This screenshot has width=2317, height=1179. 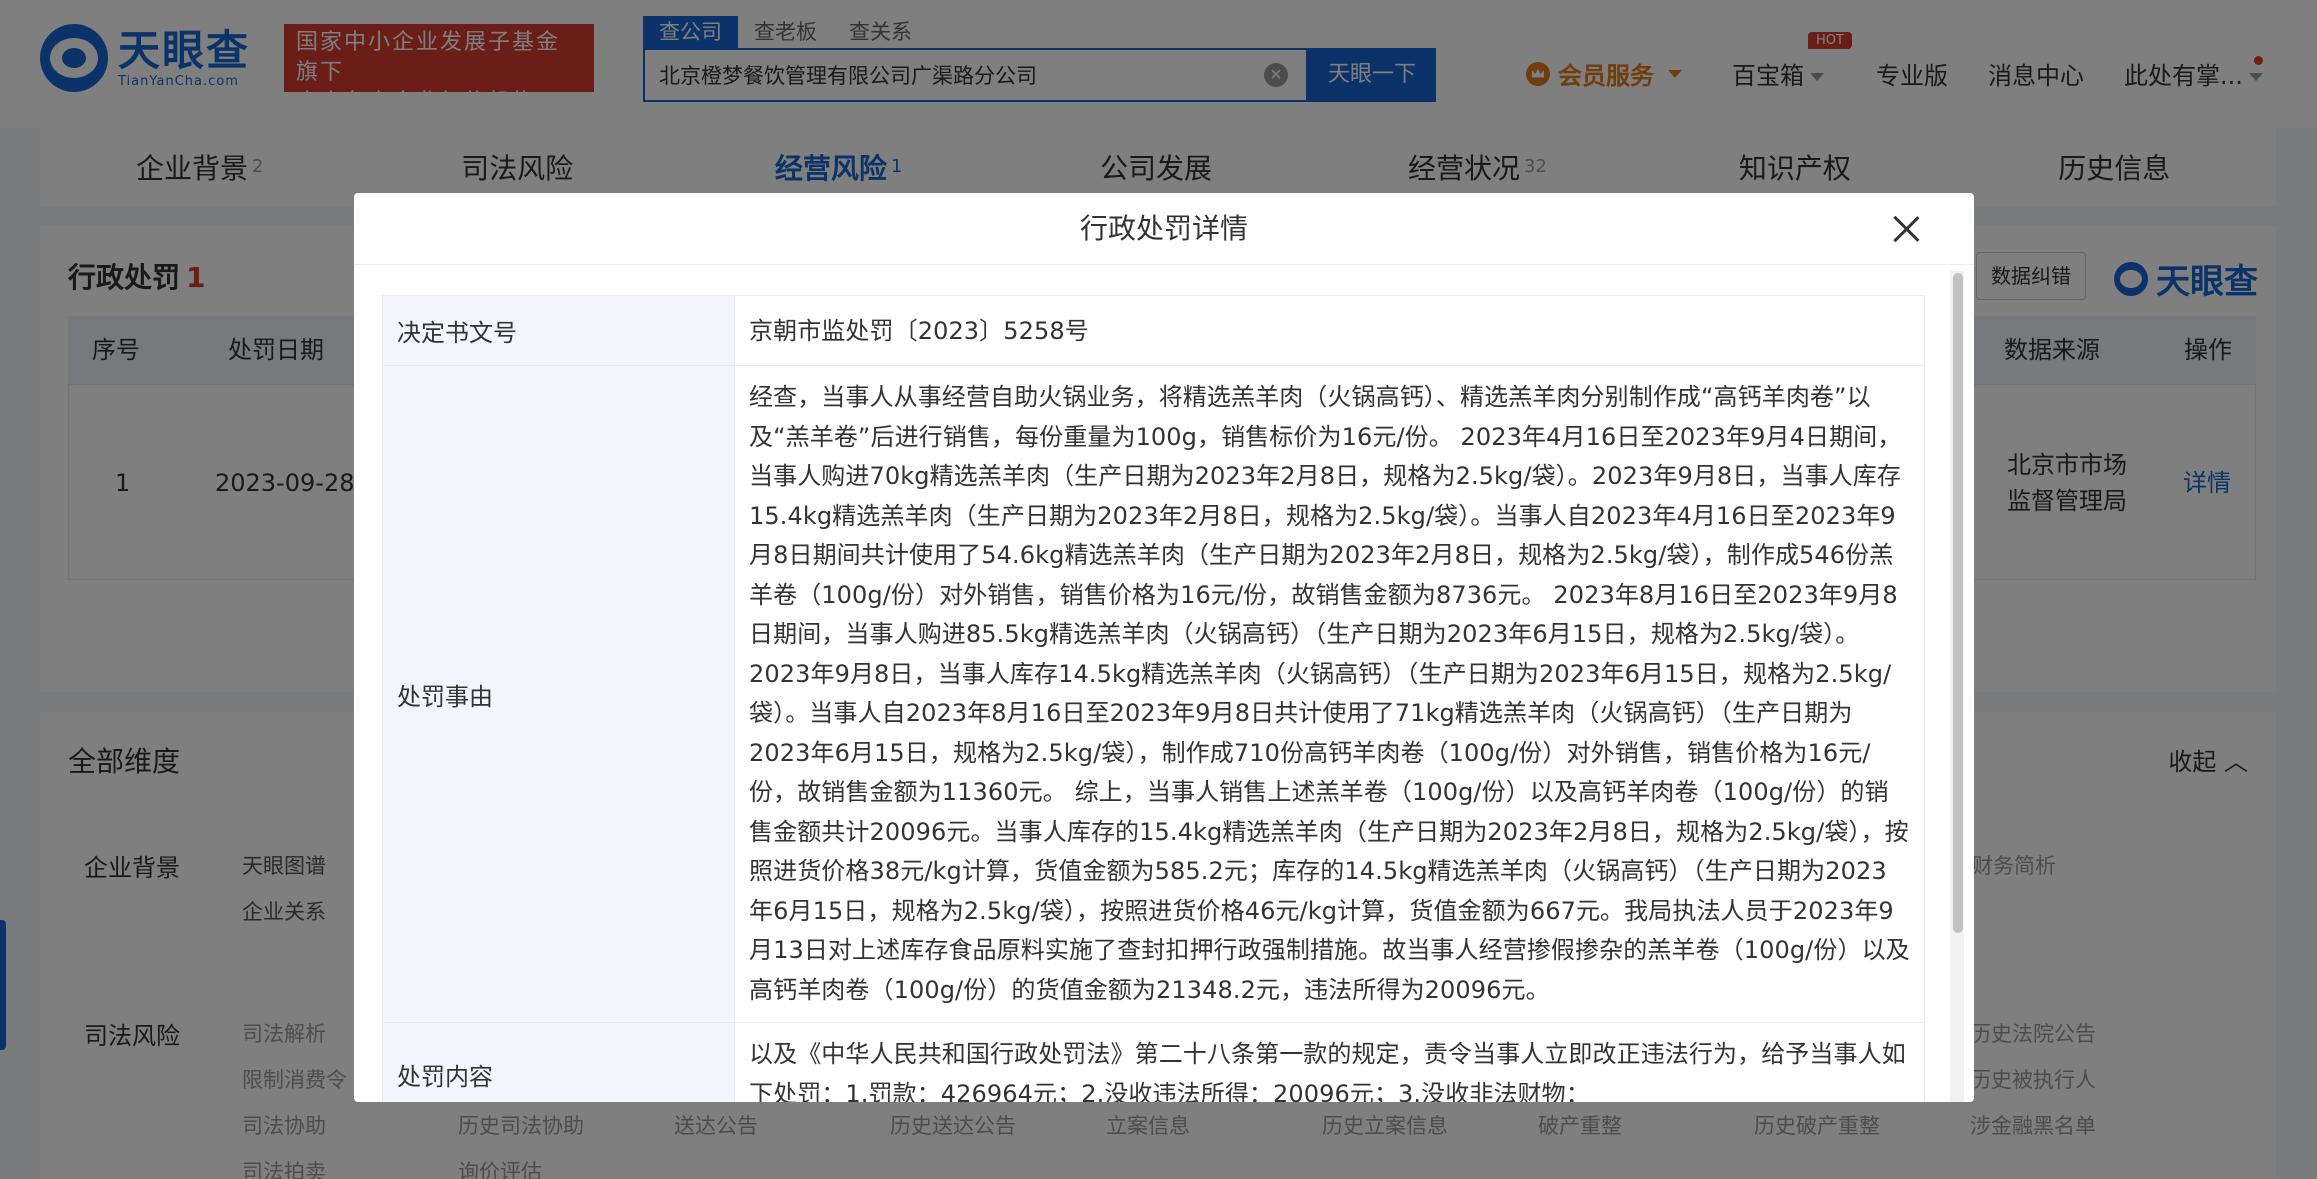 I want to click on reason-label: 处罚事由, so click(x=558, y=694).